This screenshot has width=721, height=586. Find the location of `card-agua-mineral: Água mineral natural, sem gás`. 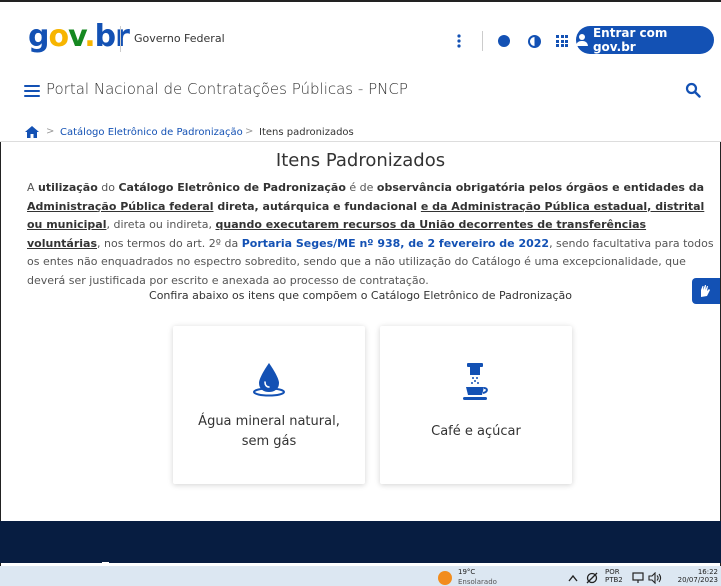

card-agua-mineral: Água mineral natural, sem gás is located at coordinates (269, 405).